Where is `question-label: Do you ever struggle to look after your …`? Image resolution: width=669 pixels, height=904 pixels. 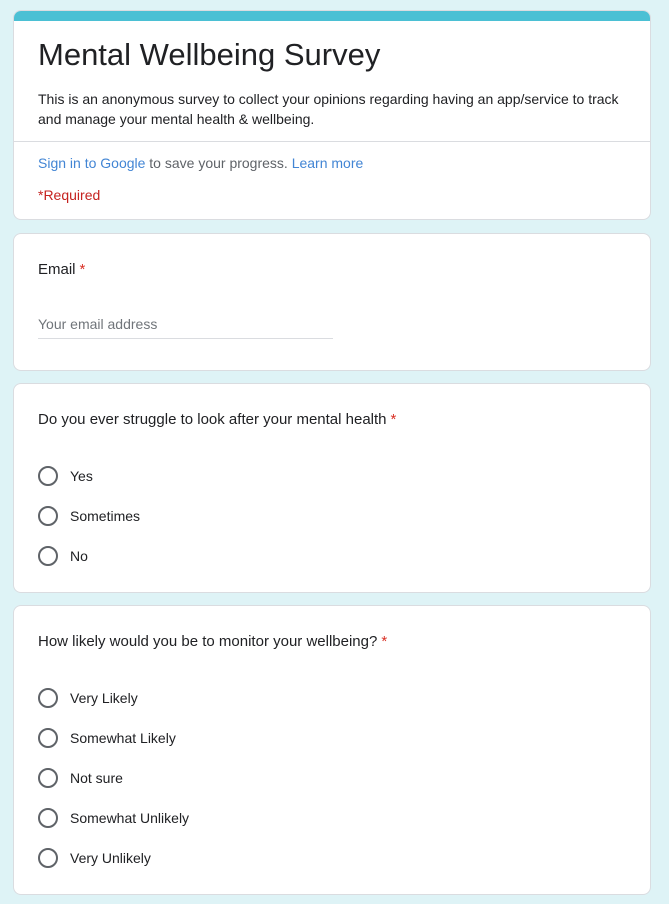
question-label: Do you ever struggle to look after your … is located at coordinates (212, 419).